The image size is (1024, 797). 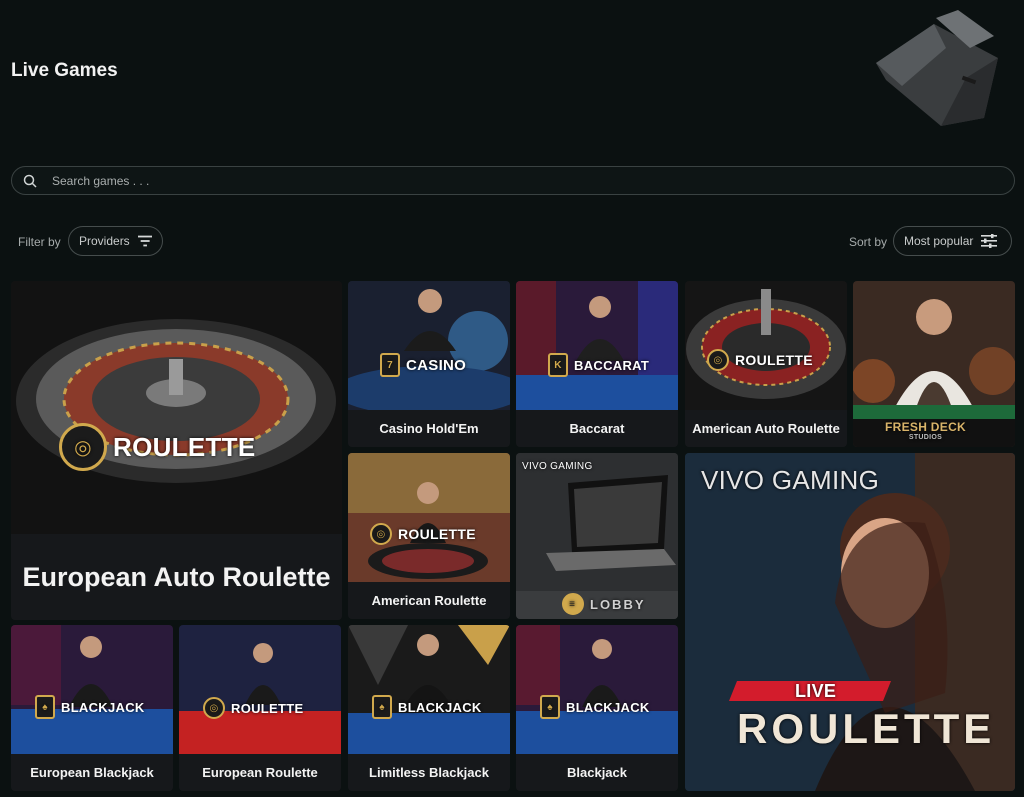 I want to click on game-card-american-auto-roulette: ◎ ROULETTE American Auto Roulette, so click(x=766, y=364).